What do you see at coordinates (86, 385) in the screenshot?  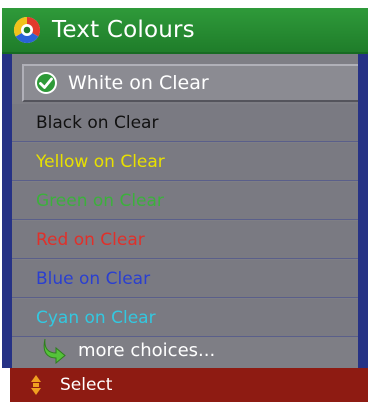 I see `select-label: Select` at bounding box center [86, 385].